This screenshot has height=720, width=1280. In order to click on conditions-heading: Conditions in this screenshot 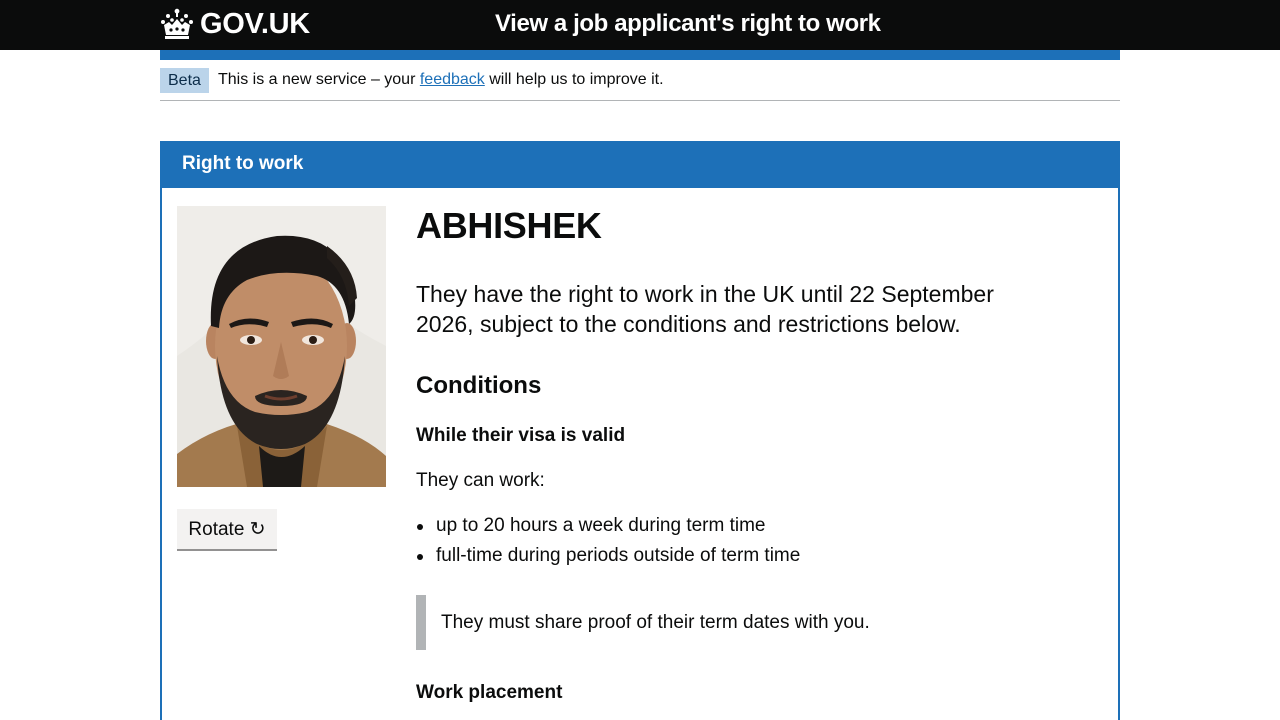, I will do `click(479, 385)`.